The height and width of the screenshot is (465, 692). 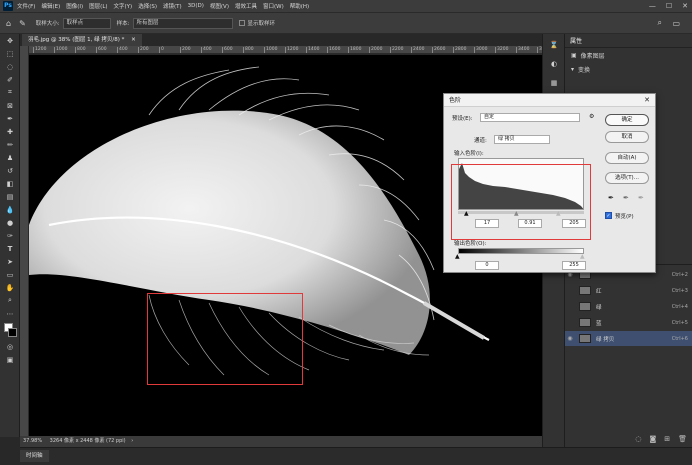 What do you see at coordinates (34, 456) in the screenshot?
I see `timeline-tab: 时间轴` at bounding box center [34, 456].